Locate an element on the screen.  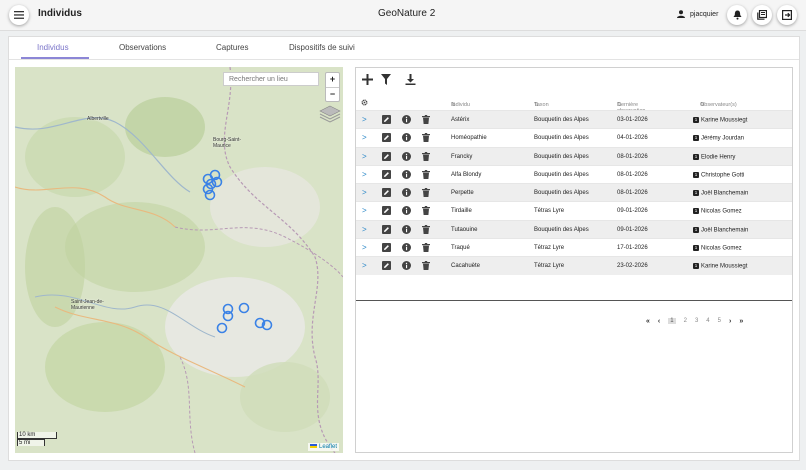
last-page-button: » is located at coordinates (741, 321).